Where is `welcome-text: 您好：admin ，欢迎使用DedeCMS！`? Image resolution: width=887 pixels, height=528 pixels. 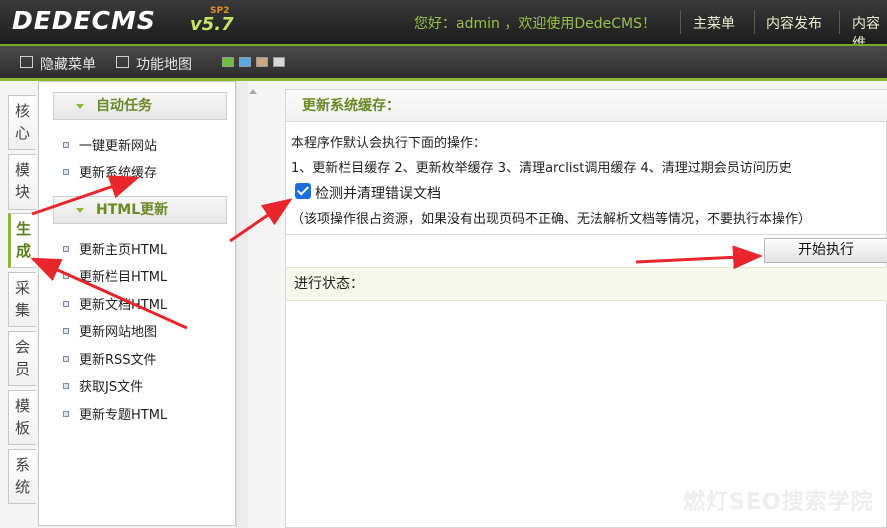
welcome-text: 您好：admin ，欢迎使用DedeCMS！ is located at coordinates (535, 24).